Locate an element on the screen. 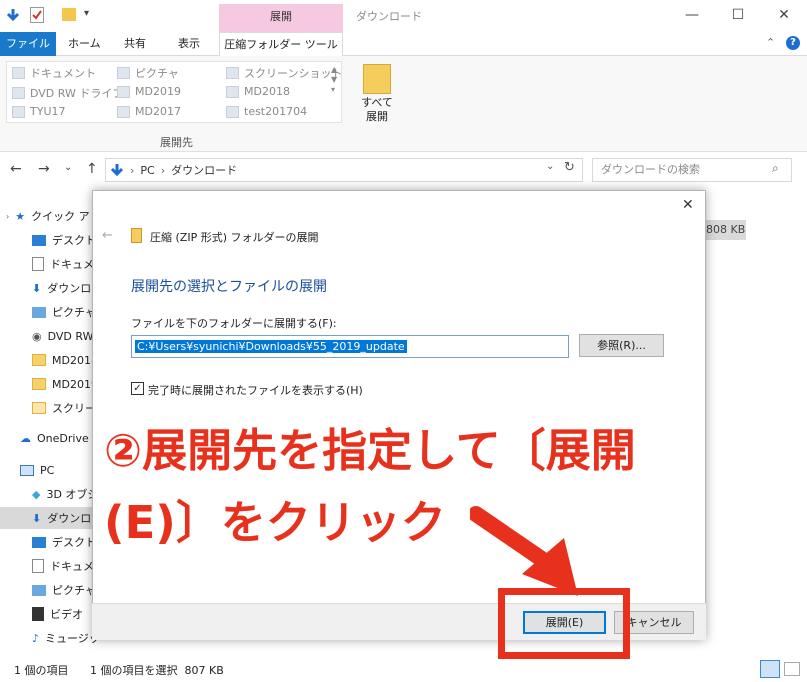 The image size is (807, 682). file-size-cell: 808 KB is located at coordinates (726, 230).